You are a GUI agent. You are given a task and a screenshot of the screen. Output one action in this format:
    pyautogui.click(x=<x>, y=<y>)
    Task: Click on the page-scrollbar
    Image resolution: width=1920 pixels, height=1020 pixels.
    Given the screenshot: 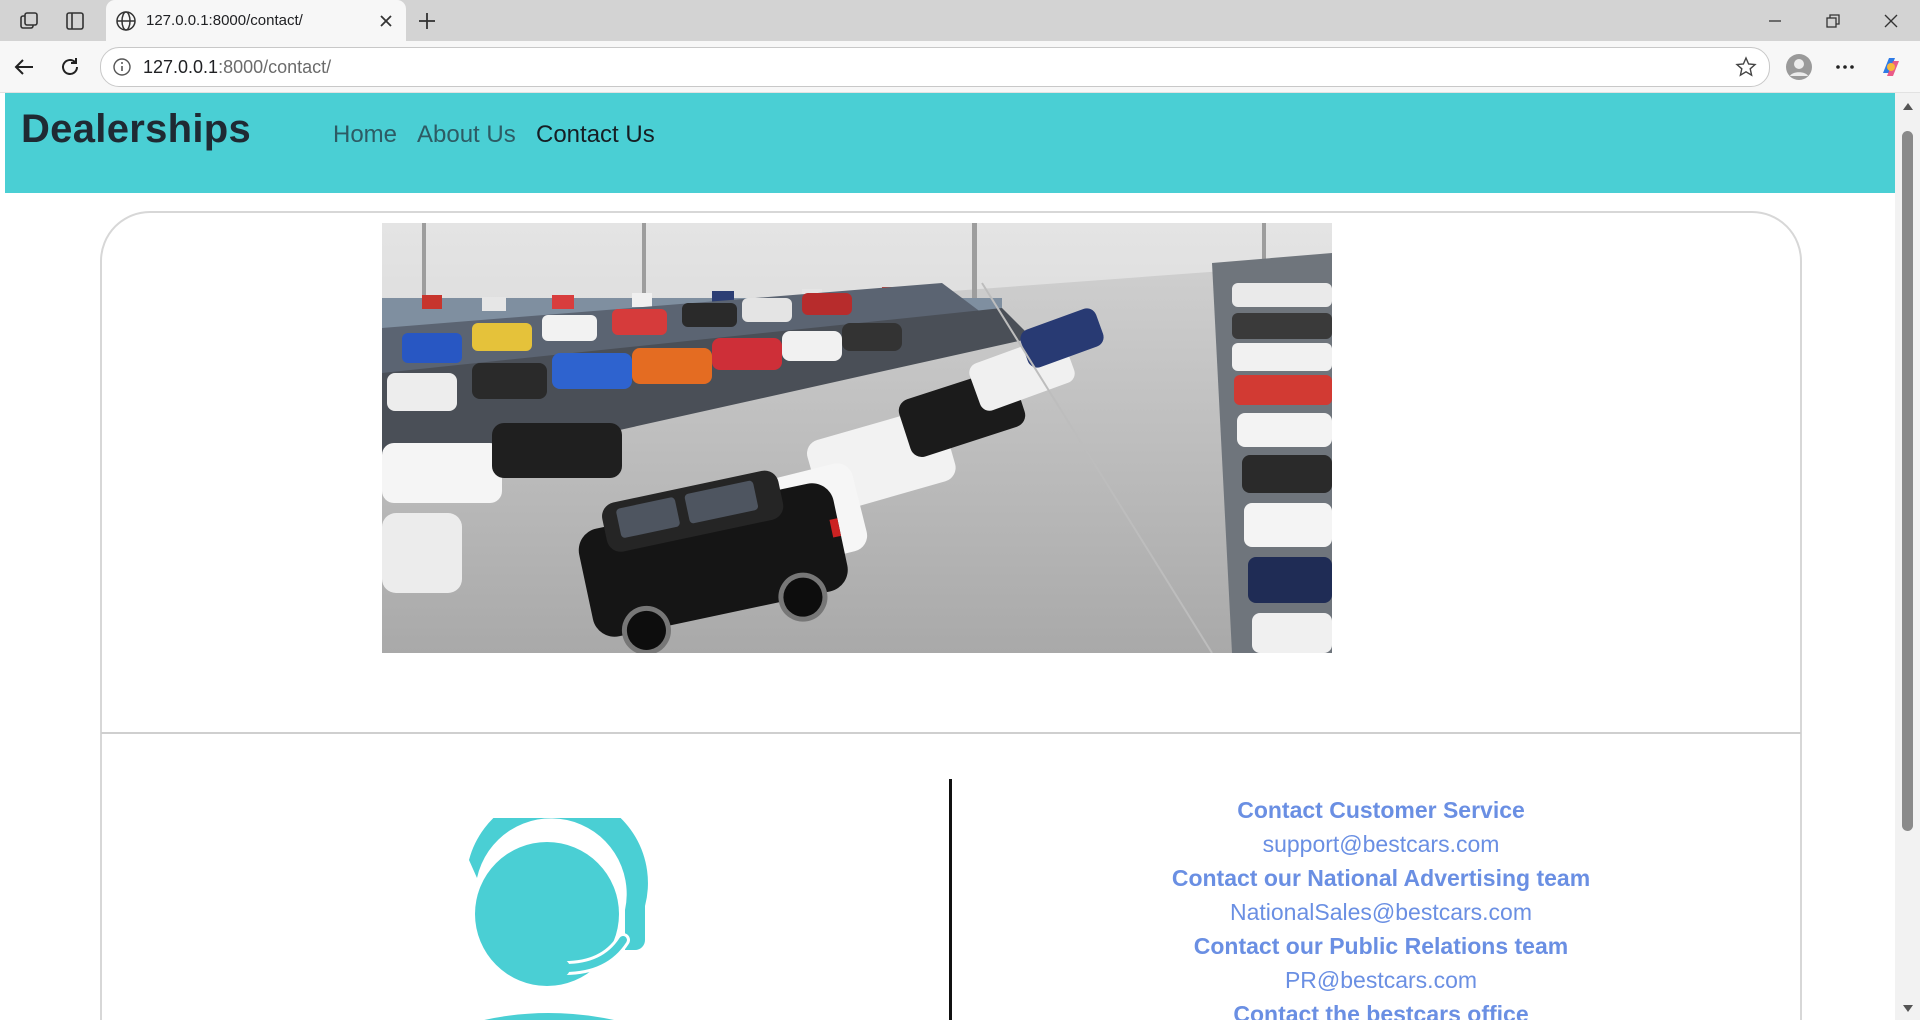 What is the action you would take?
    pyautogui.click(x=1907, y=556)
    